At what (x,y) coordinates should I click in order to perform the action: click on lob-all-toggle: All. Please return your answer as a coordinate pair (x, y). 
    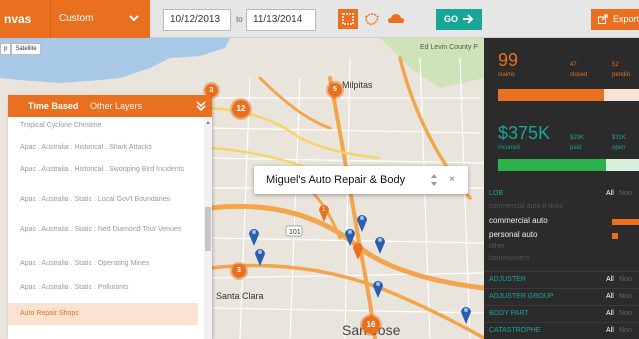
    Looking at the image, I should click on (610, 193).